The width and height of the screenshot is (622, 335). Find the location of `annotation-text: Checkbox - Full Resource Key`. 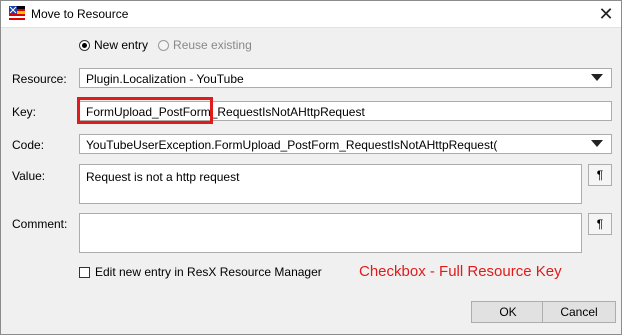

annotation-text: Checkbox - Full Resource Key is located at coordinates (460, 271).